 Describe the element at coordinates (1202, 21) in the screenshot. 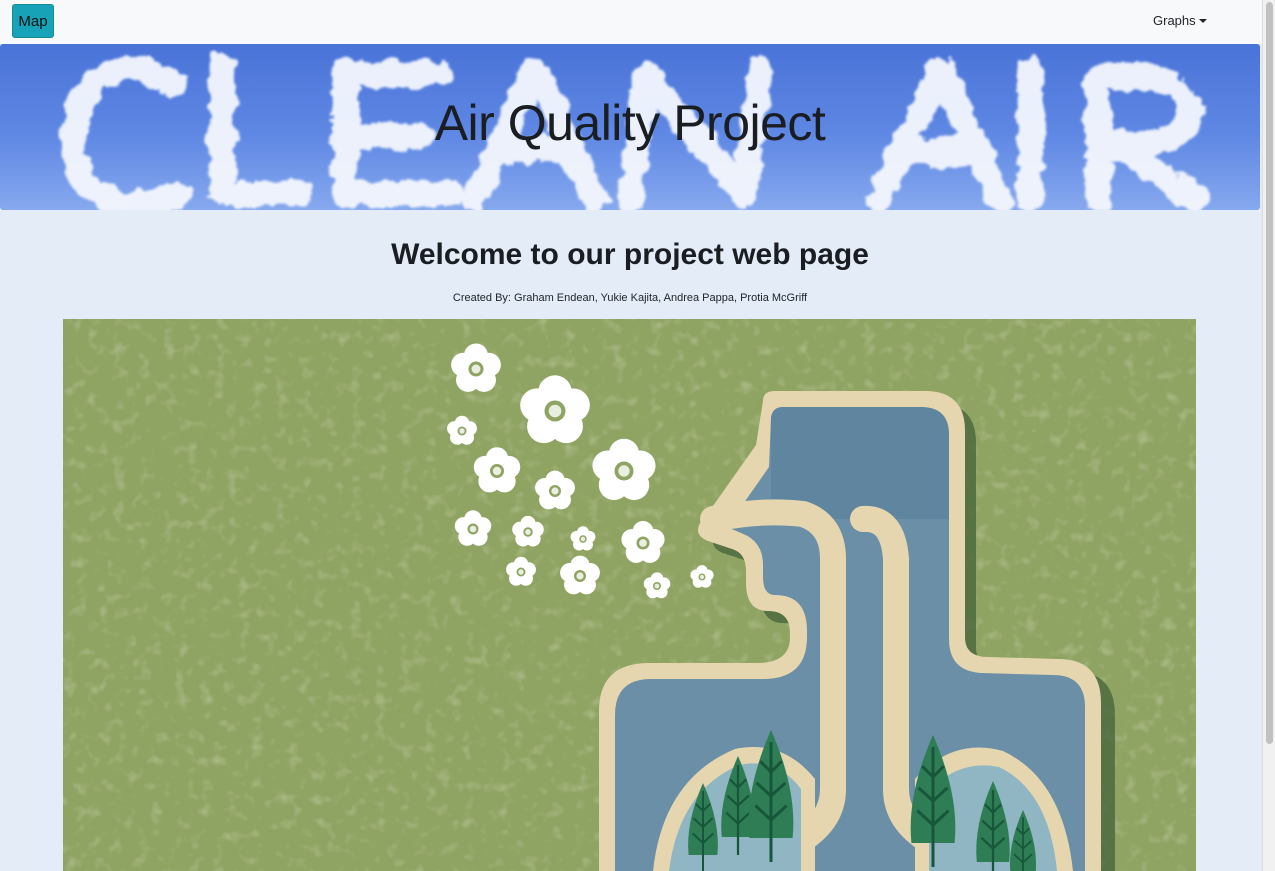

I see `caret-down-icon` at that location.